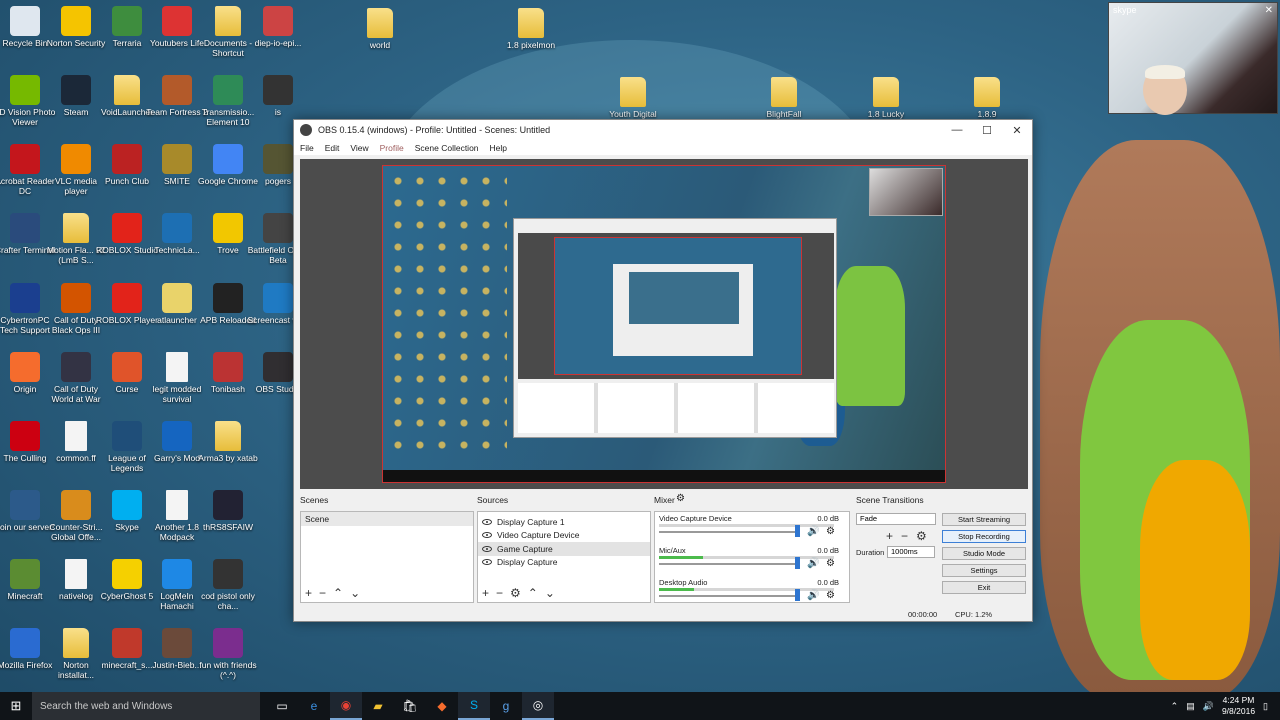  I want to click on desktop-icon: fun with friends (^.^), so click(228, 654).